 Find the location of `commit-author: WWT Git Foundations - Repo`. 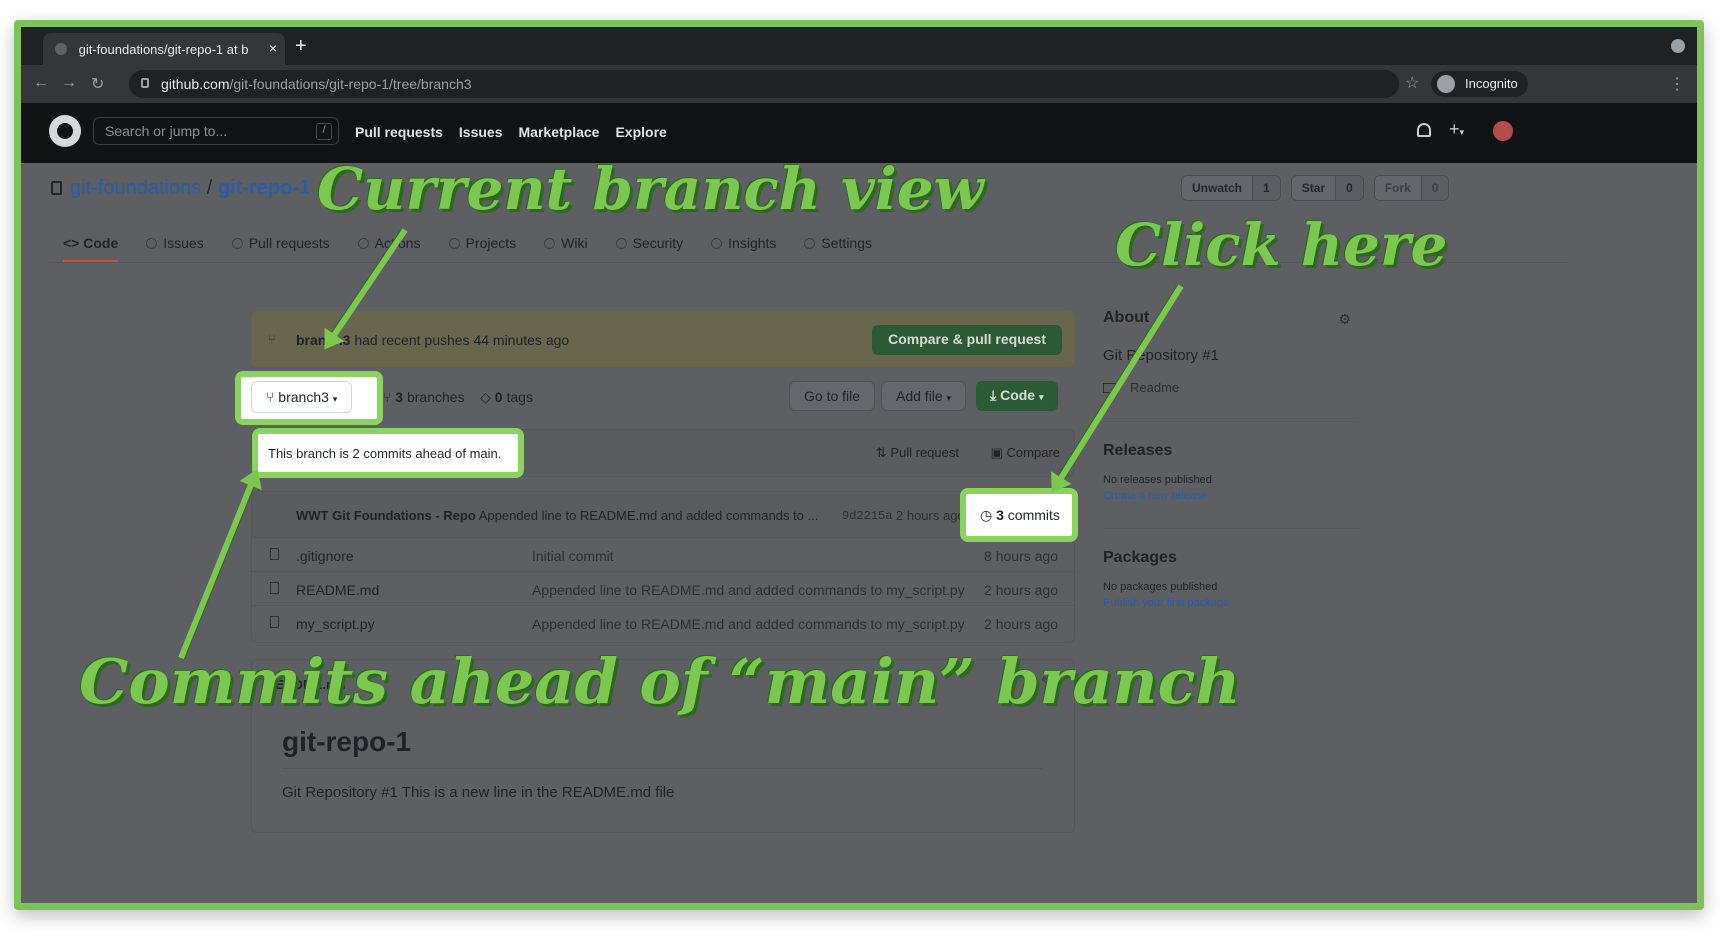

commit-author: WWT Git Foundations - Repo is located at coordinates (386, 515).